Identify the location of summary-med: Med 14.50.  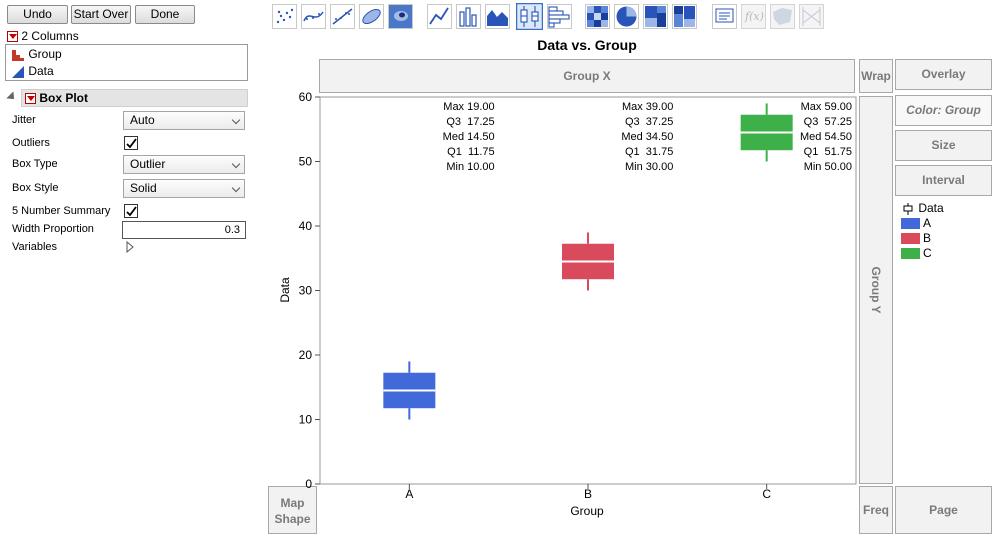
(469, 137).